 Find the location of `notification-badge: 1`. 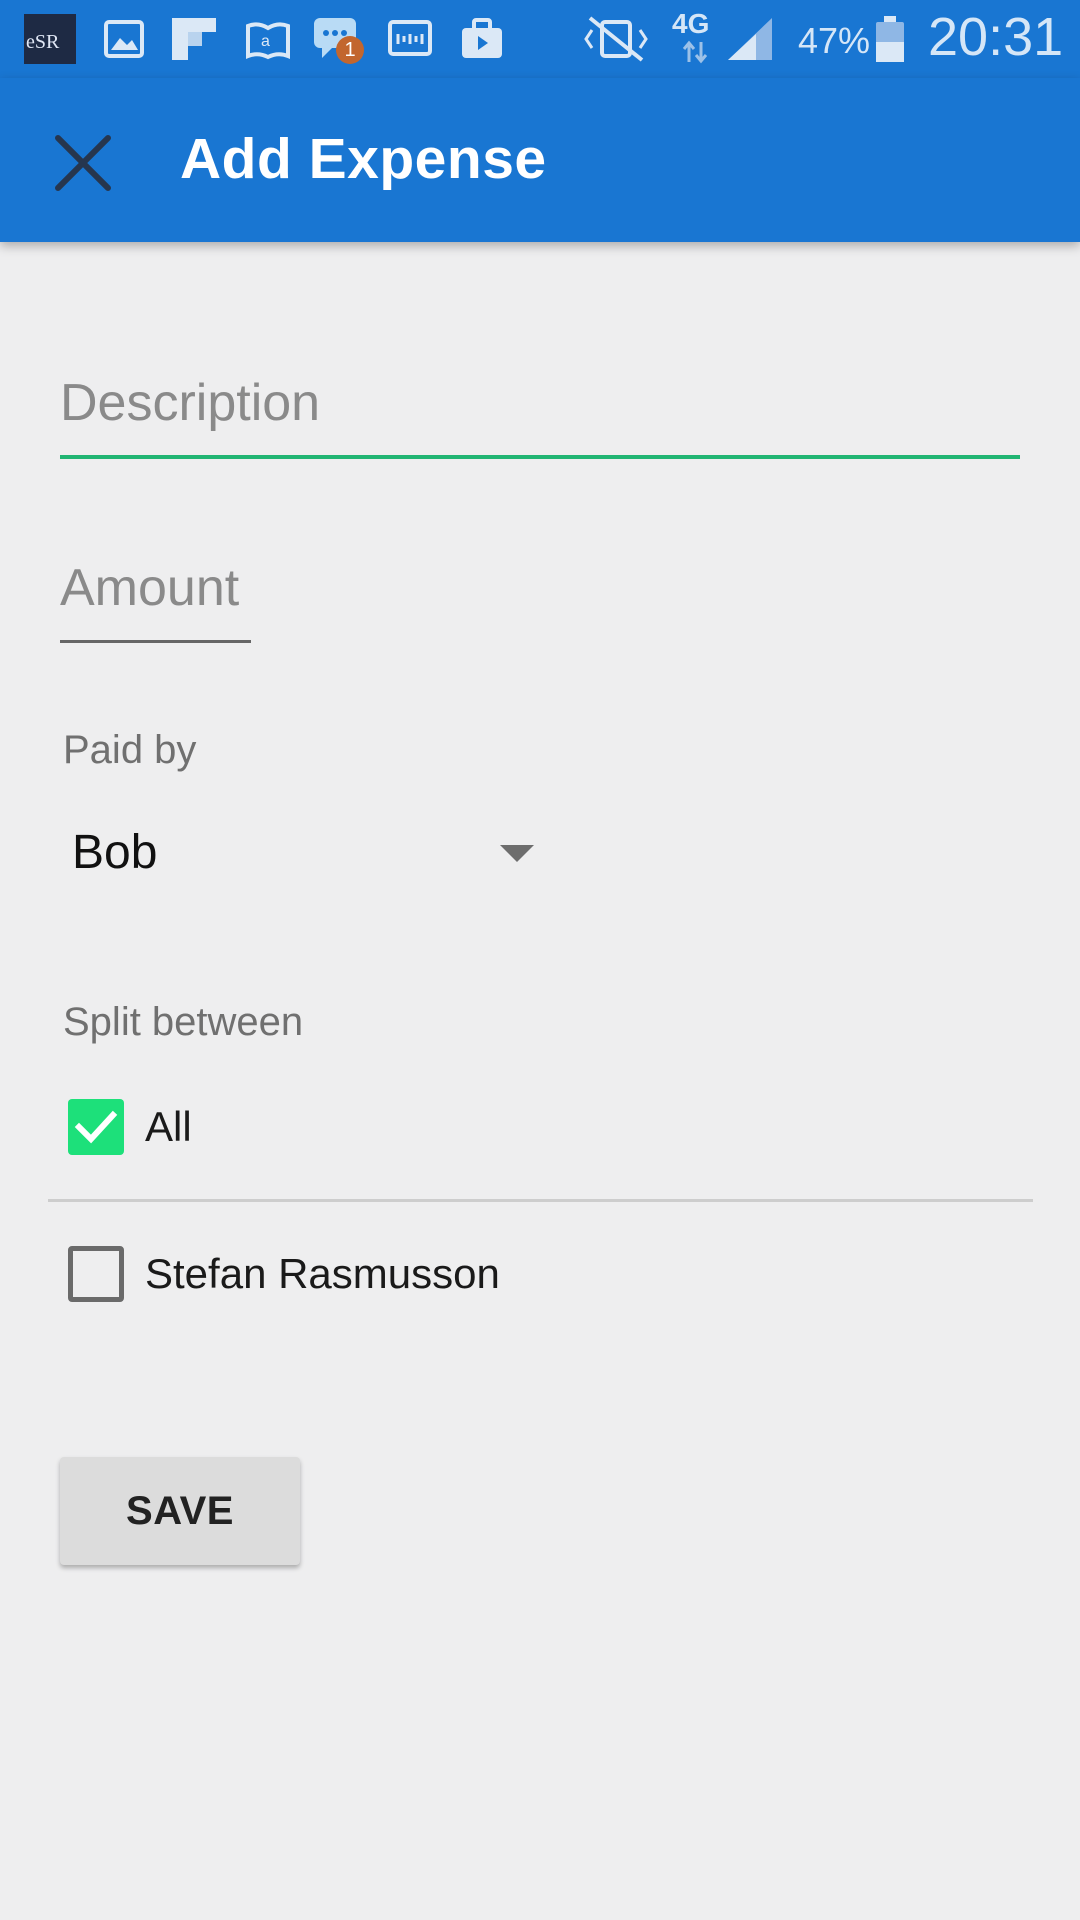

notification-badge: 1 is located at coordinates (350, 50).